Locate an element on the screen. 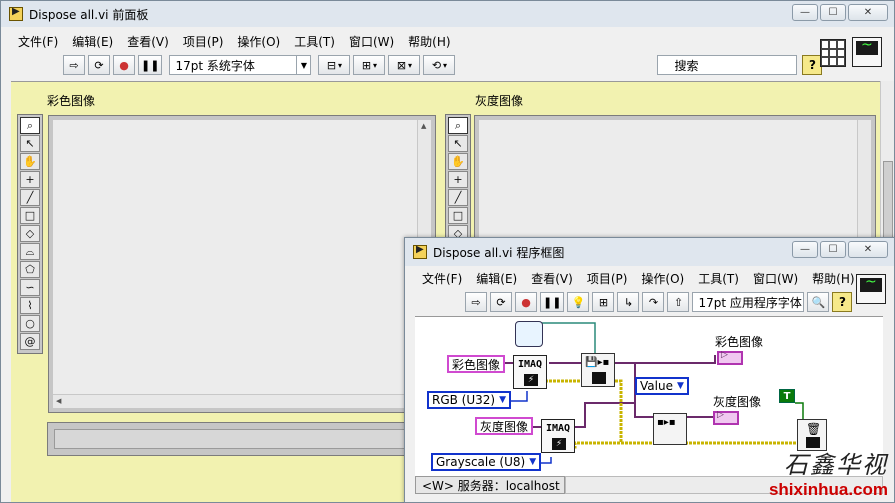  imaq-read-file-node: 💾▸▪ is located at coordinates (598, 370).